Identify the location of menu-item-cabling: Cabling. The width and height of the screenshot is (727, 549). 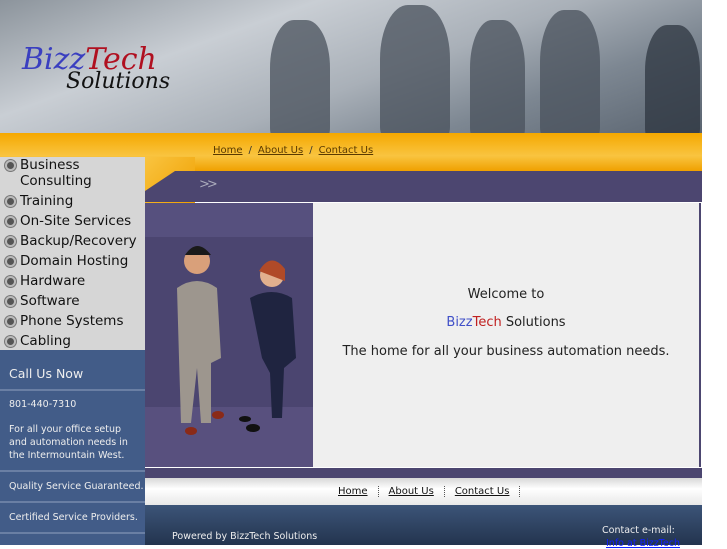
(72, 341).